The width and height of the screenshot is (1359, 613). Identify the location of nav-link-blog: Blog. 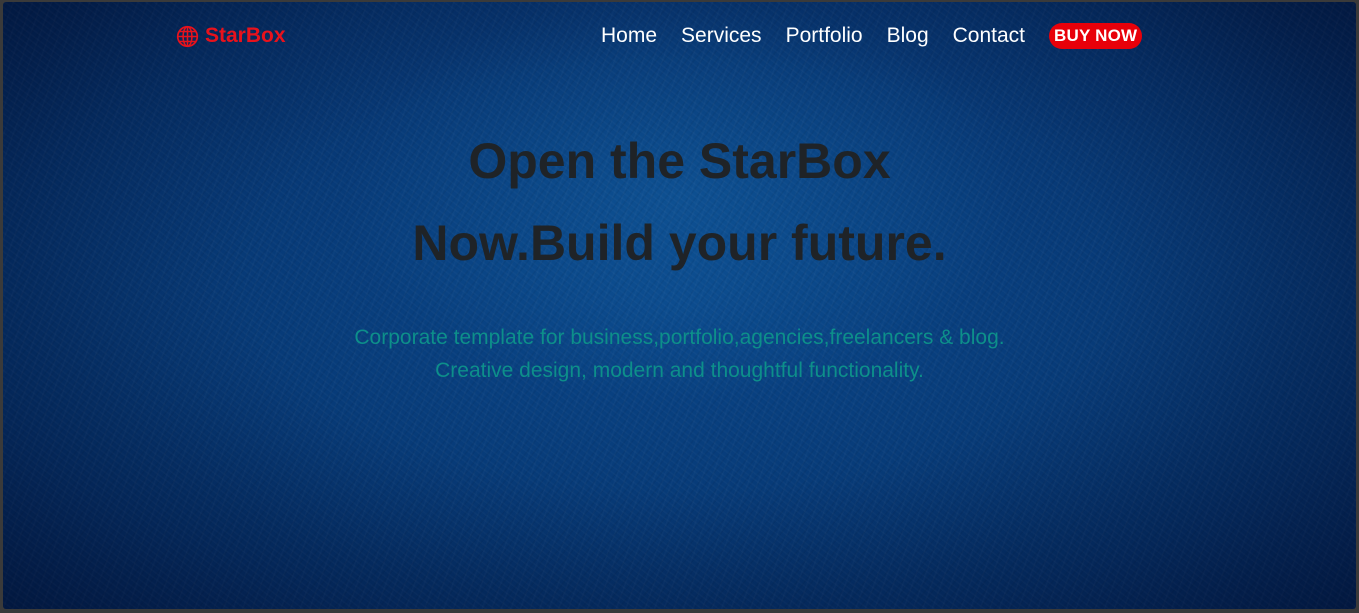
(908, 36).